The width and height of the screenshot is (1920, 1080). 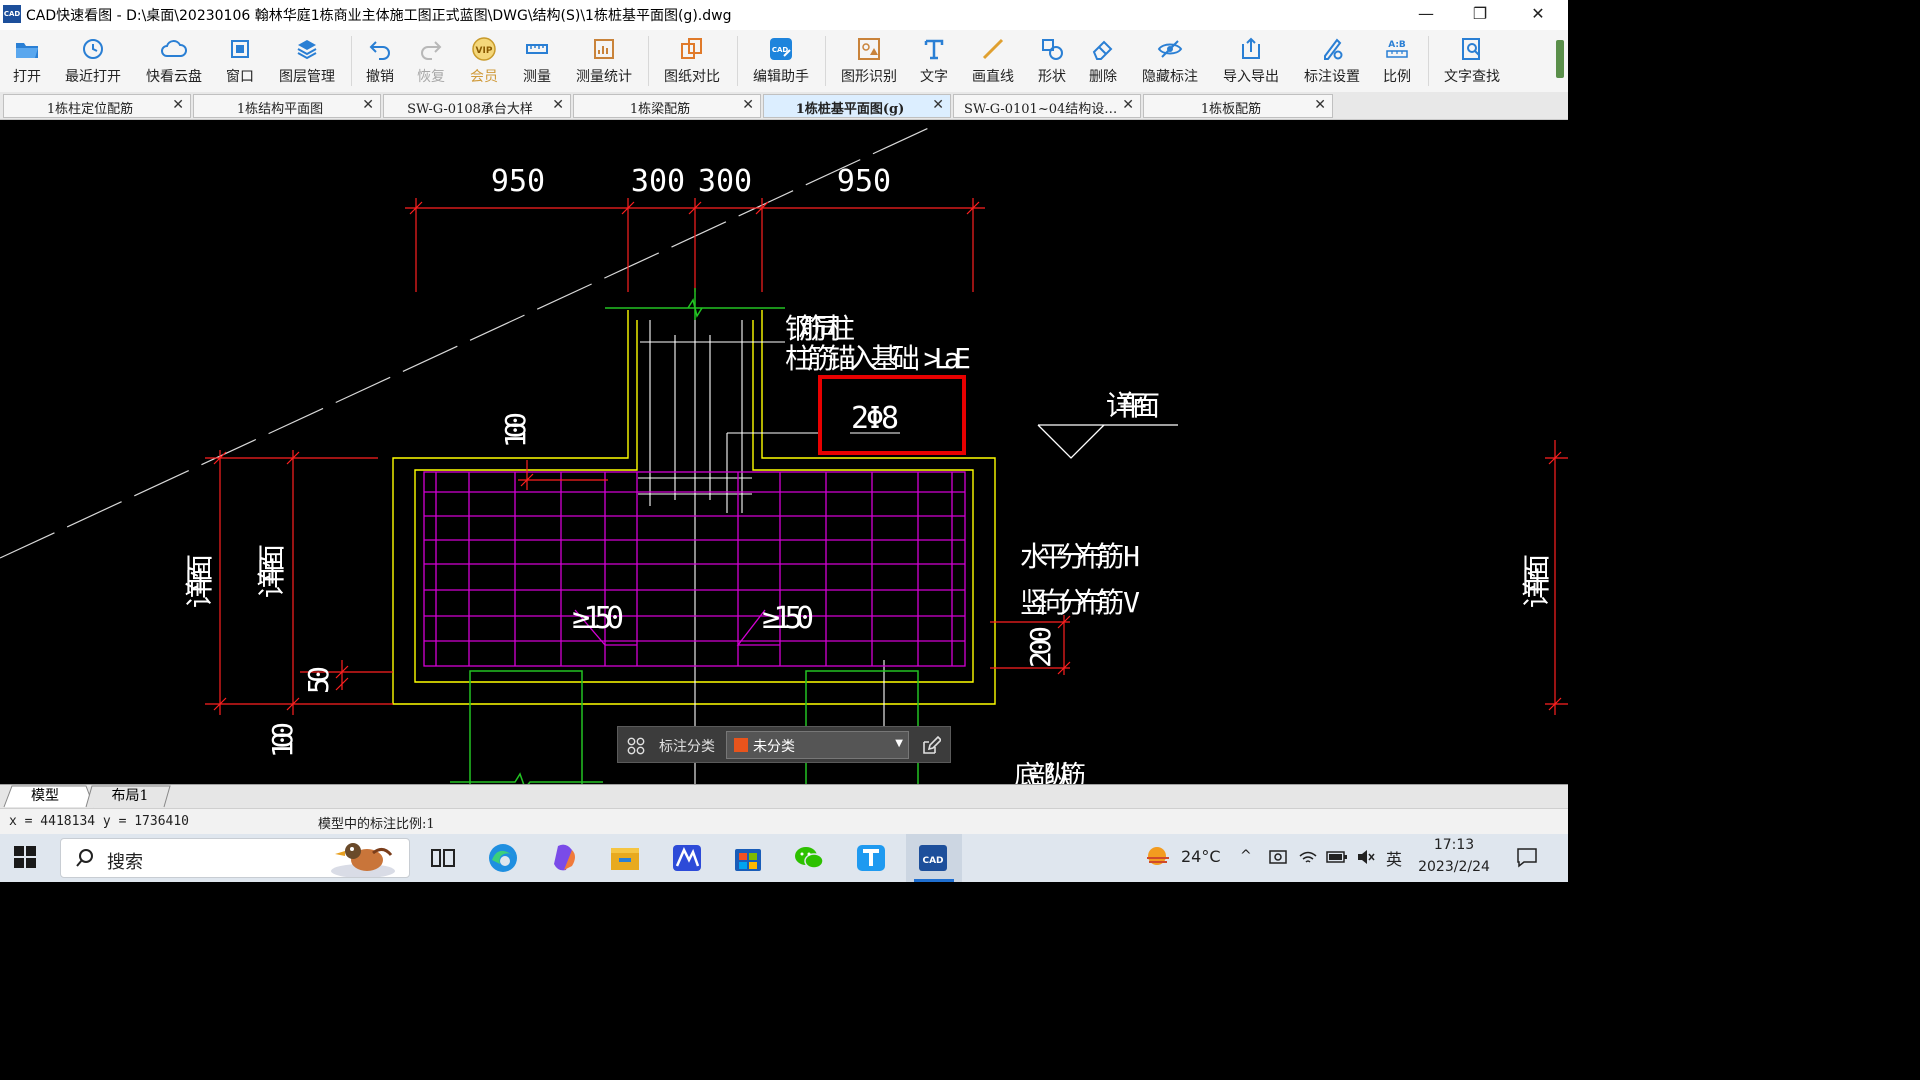 I want to click on column-top-break, so click(x=695, y=304).